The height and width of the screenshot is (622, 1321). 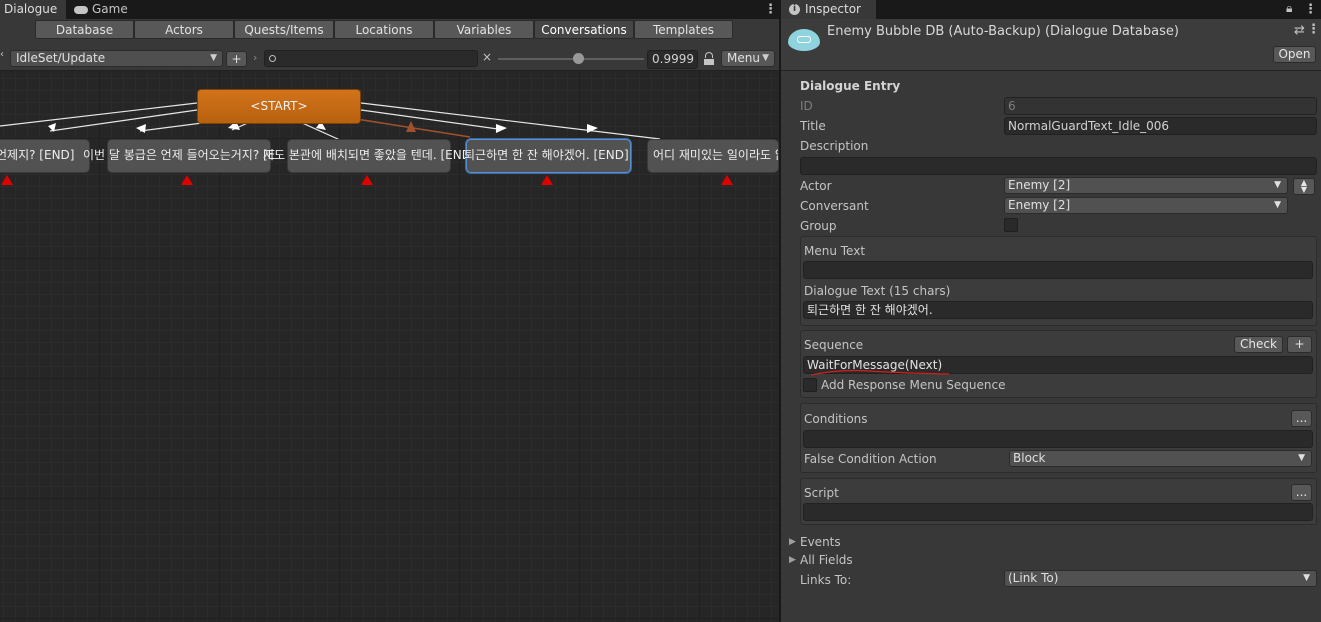 I want to click on links-to-value: (Link To), so click(x=1033, y=578).